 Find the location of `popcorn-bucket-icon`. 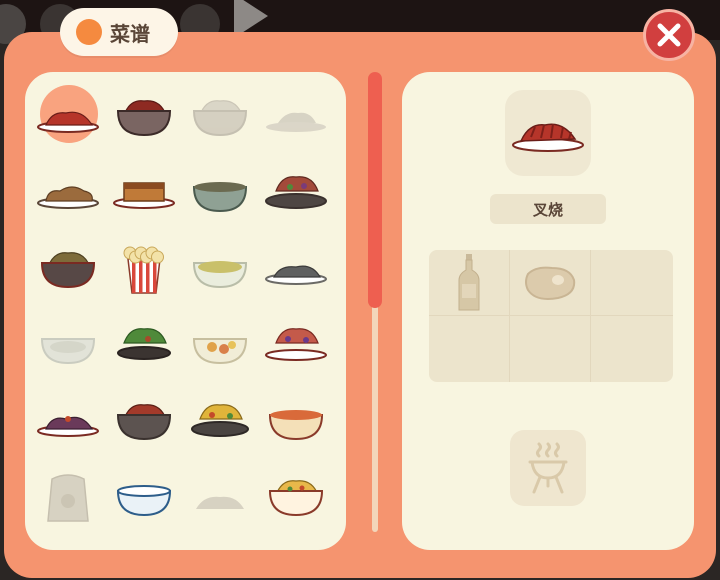

popcorn-bucket-icon is located at coordinates (143, 270).